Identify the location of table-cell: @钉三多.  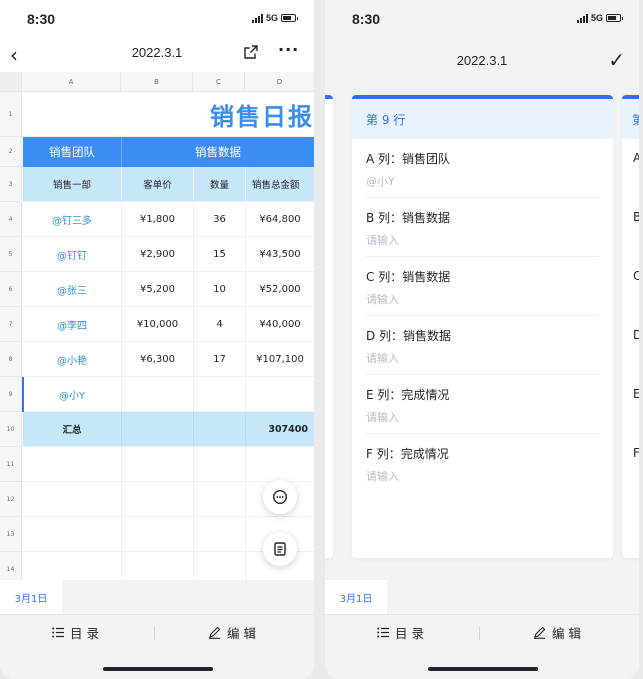
(72, 219).